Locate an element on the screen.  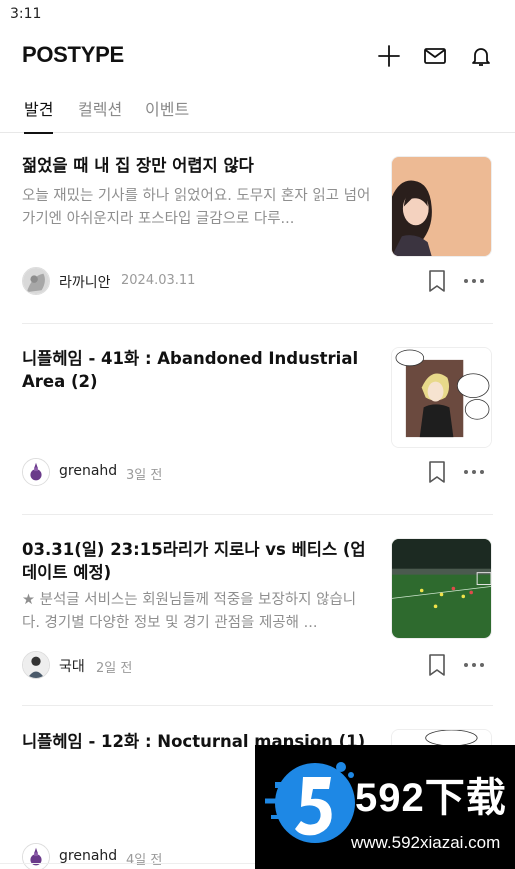
post-date: 2024.03.11 is located at coordinates (158, 280).